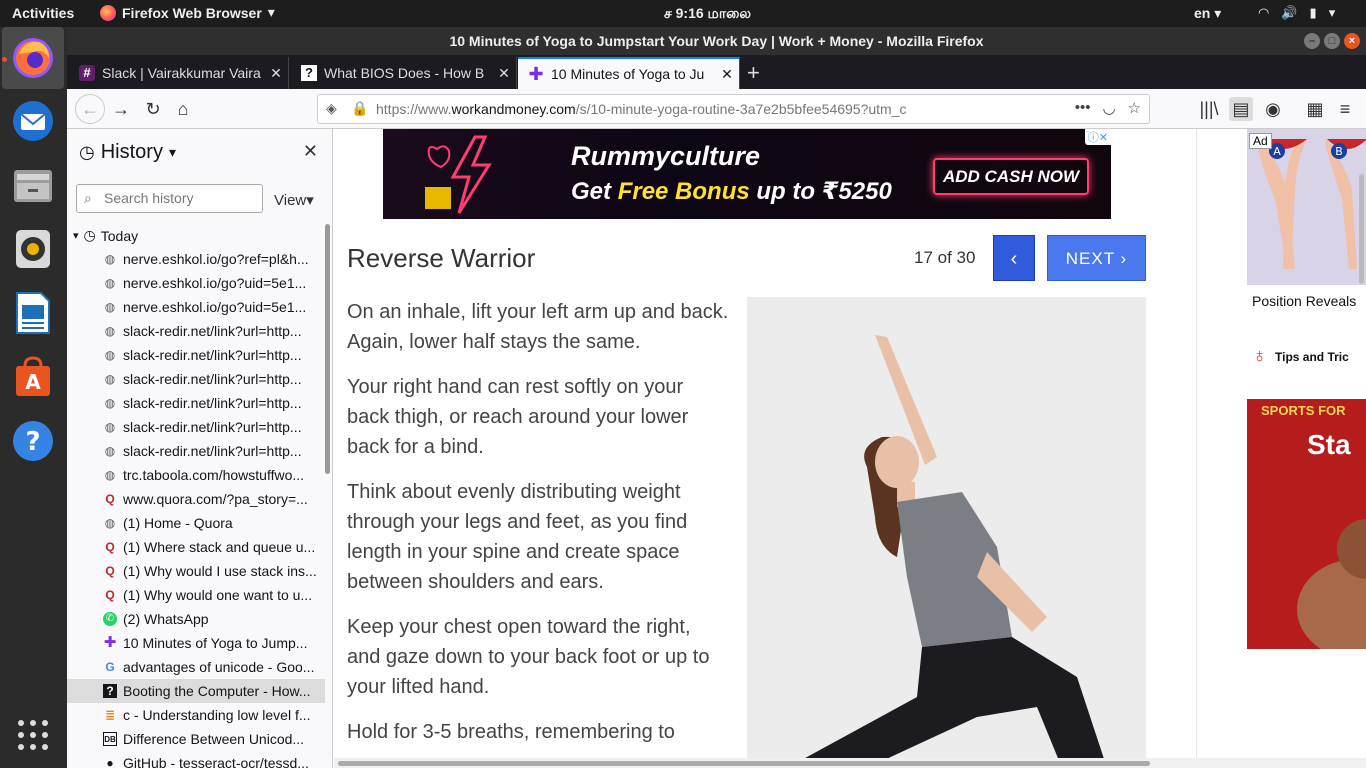 The width and height of the screenshot is (1366, 775). What do you see at coordinates (294, 200) in the screenshot?
I see `view-menu-button: View▾` at bounding box center [294, 200].